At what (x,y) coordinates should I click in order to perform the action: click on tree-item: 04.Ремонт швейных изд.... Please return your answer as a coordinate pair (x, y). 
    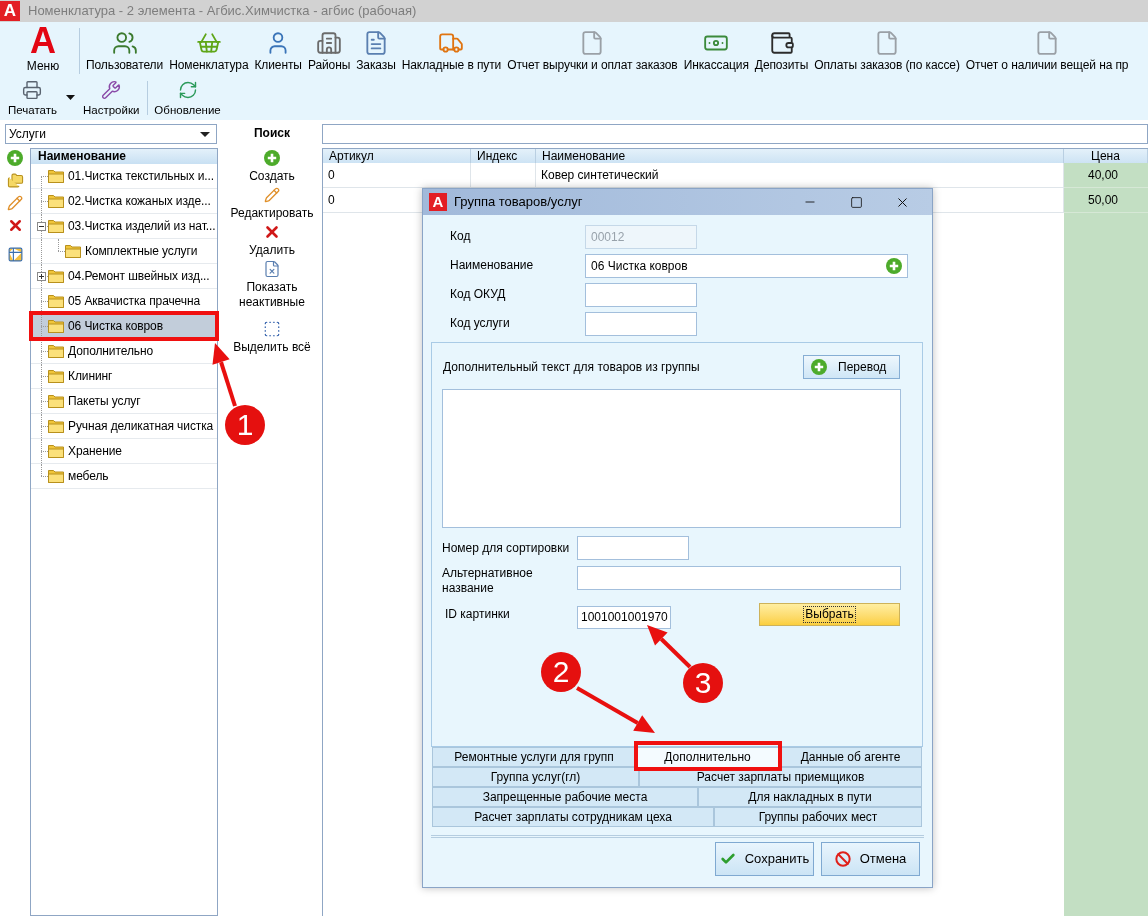
    Looking at the image, I should click on (124, 276).